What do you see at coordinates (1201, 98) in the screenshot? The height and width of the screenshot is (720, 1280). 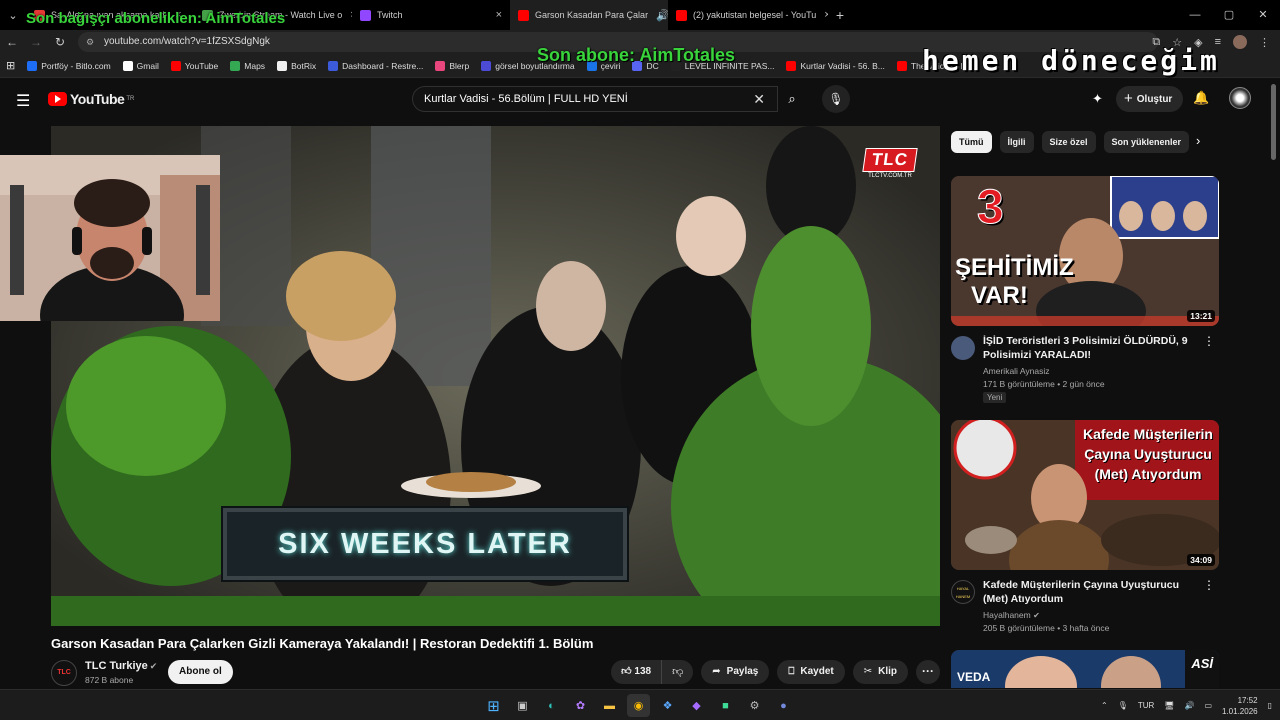 I see `notifications-bell-icon: 🔔` at bounding box center [1201, 98].